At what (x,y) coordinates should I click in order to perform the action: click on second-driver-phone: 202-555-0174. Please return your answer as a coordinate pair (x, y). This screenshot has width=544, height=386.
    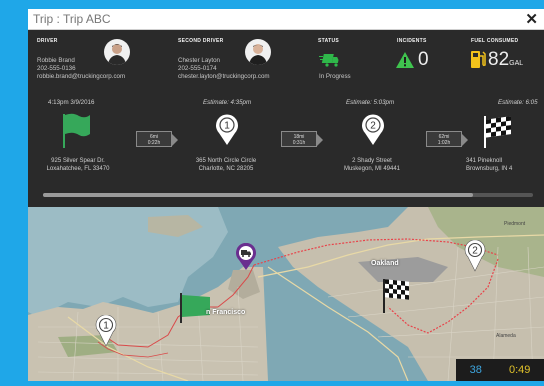
    Looking at the image, I should click on (197, 68).